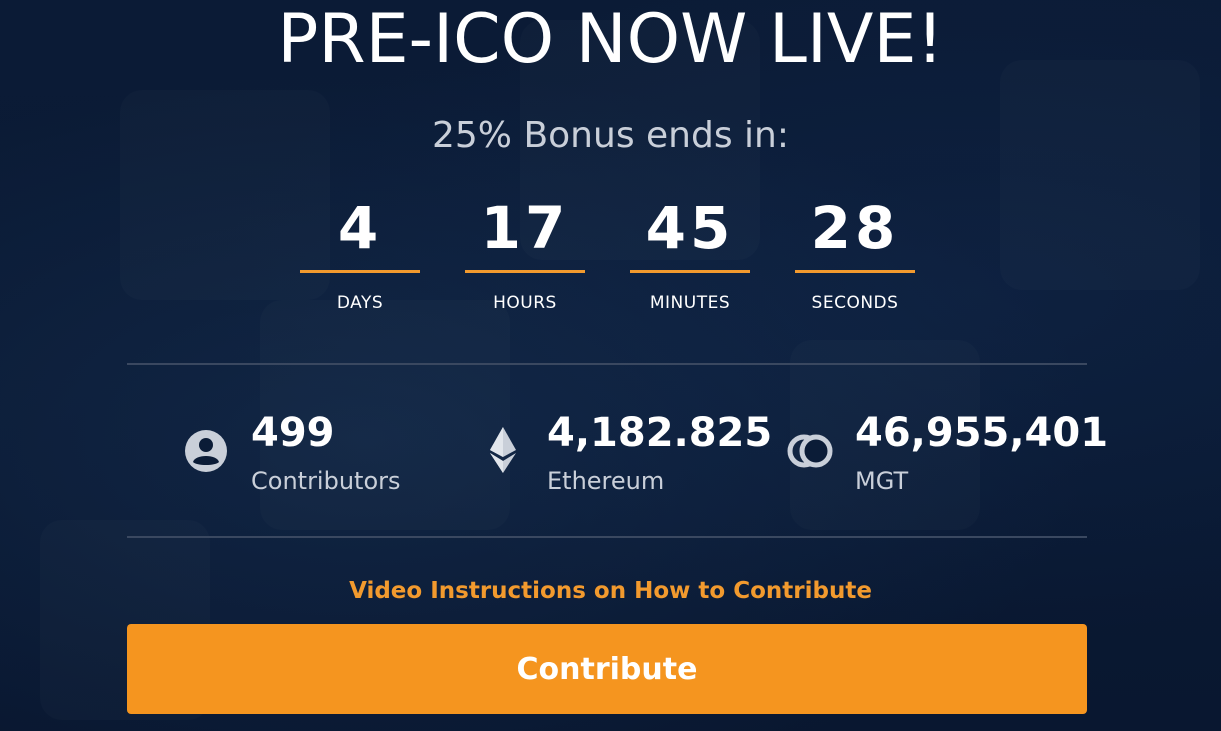  Describe the element at coordinates (660, 433) in the screenshot. I see `ethereum-amount: 4,182.825` at that location.